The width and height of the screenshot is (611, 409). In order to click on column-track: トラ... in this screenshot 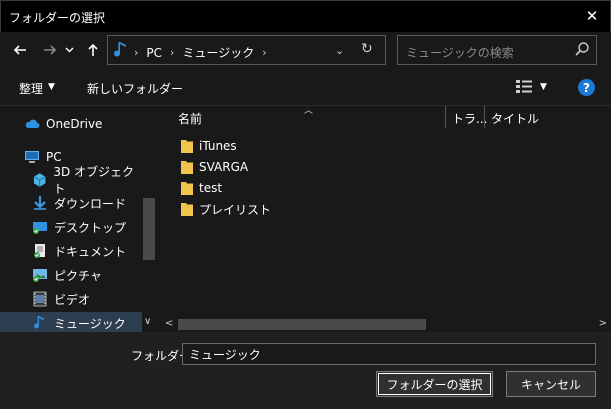, I will do `click(469, 118)`.